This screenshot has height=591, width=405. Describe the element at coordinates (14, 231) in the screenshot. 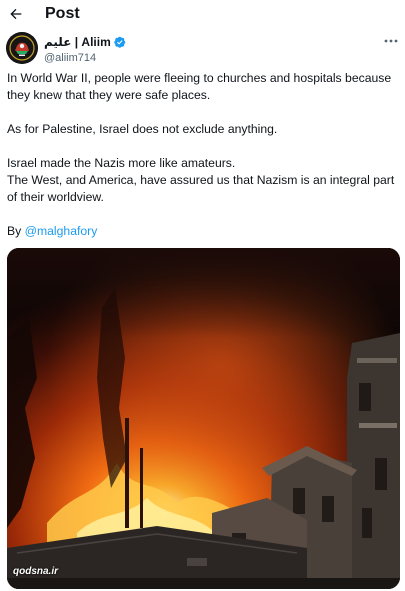

I see `attribution-label: By` at that location.